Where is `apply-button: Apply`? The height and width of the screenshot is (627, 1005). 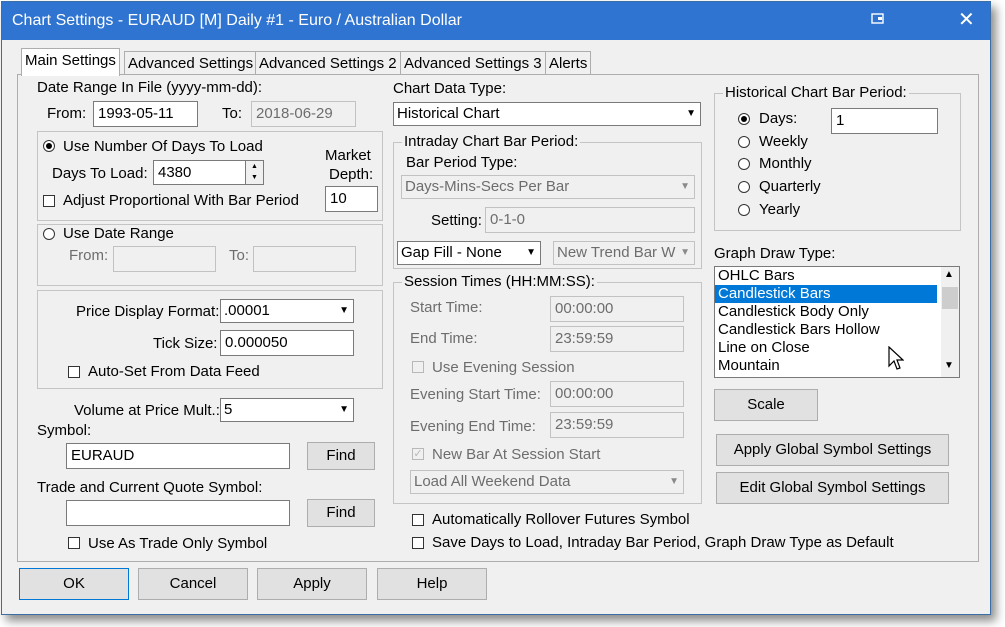
apply-button: Apply is located at coordinates (312, 584).